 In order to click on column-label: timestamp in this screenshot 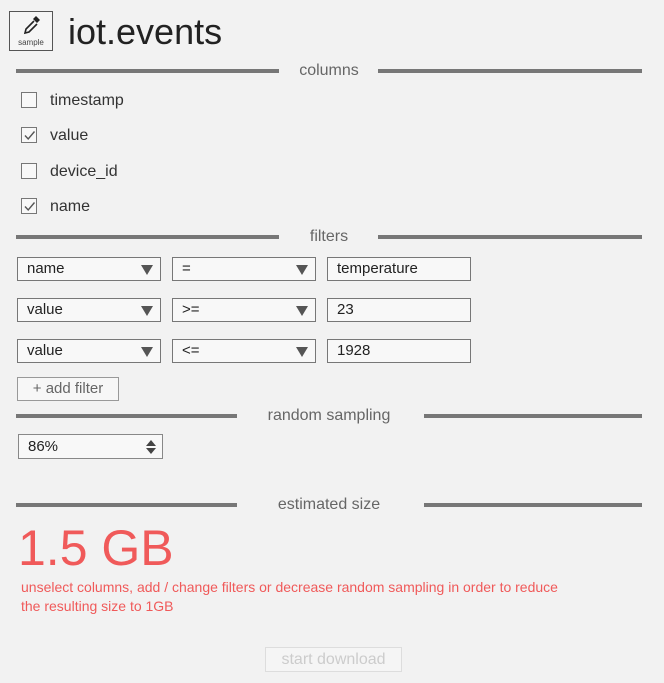, I will do `click(87, 100)`.